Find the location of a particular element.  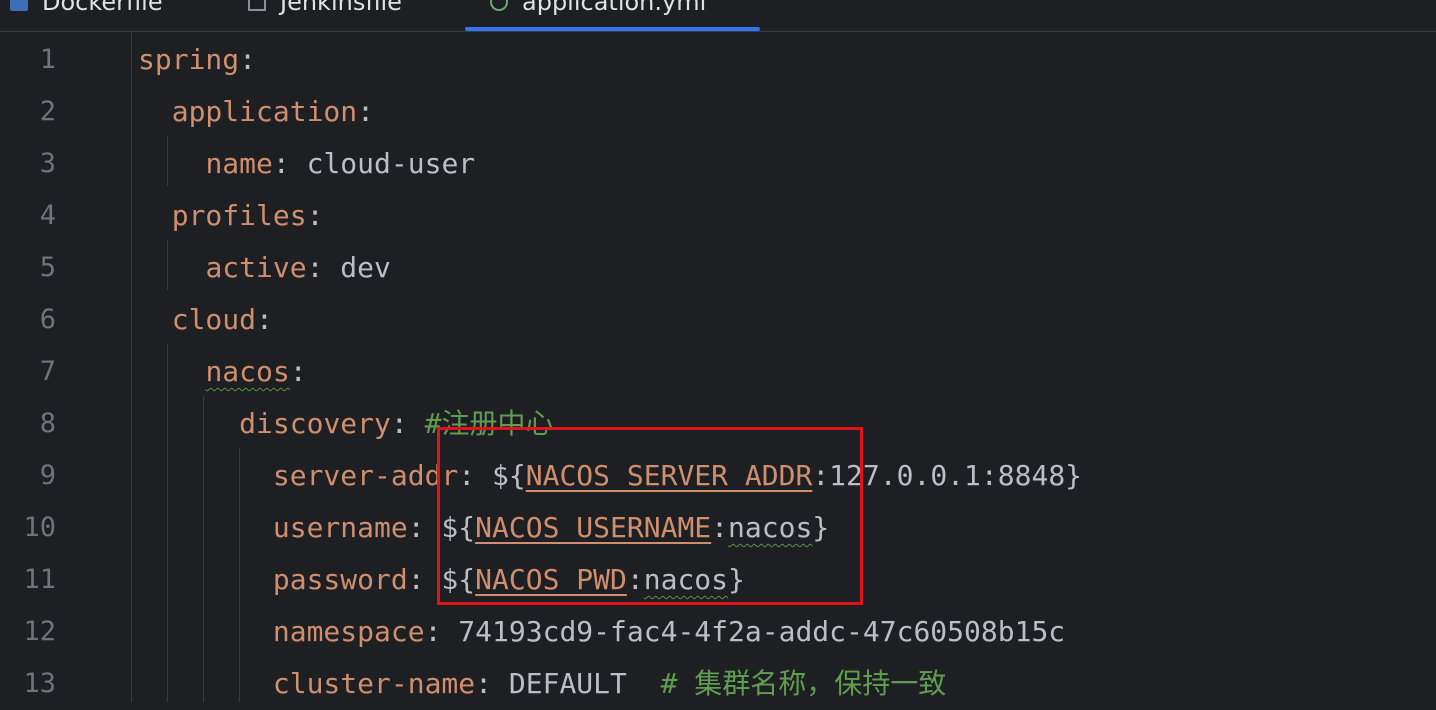

line-number: 12 is located at coordinates (39, 631).